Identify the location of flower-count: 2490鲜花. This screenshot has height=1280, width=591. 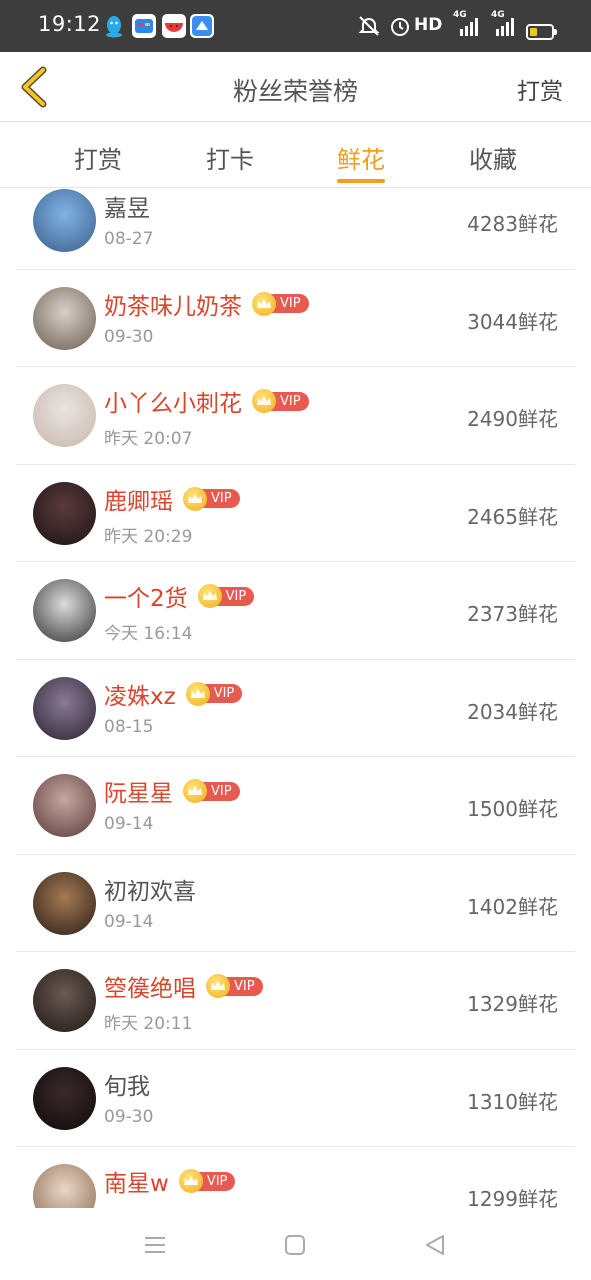
(512, 419).